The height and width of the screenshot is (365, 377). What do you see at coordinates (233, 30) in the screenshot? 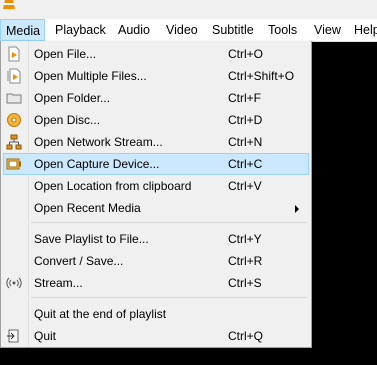
I see `menubar-subtitle: Subtitle` at bounding box center [233, 30].